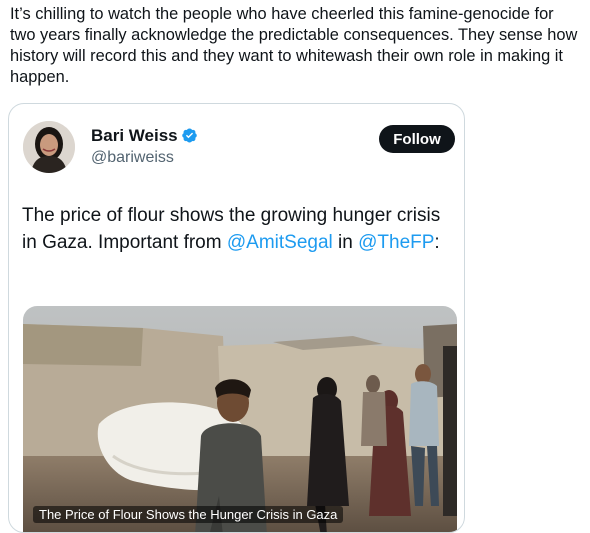 This screenshot has width=590, height=533. I want to click on follow-button: Follow, so click(417, 139).